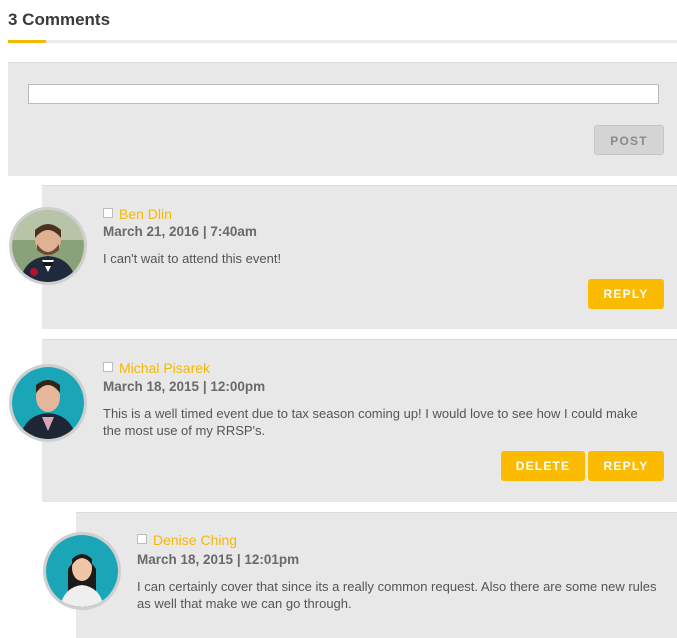 The image size is (677, 638). I want to click on comment-author: Denise Ching, so click(187, 540).